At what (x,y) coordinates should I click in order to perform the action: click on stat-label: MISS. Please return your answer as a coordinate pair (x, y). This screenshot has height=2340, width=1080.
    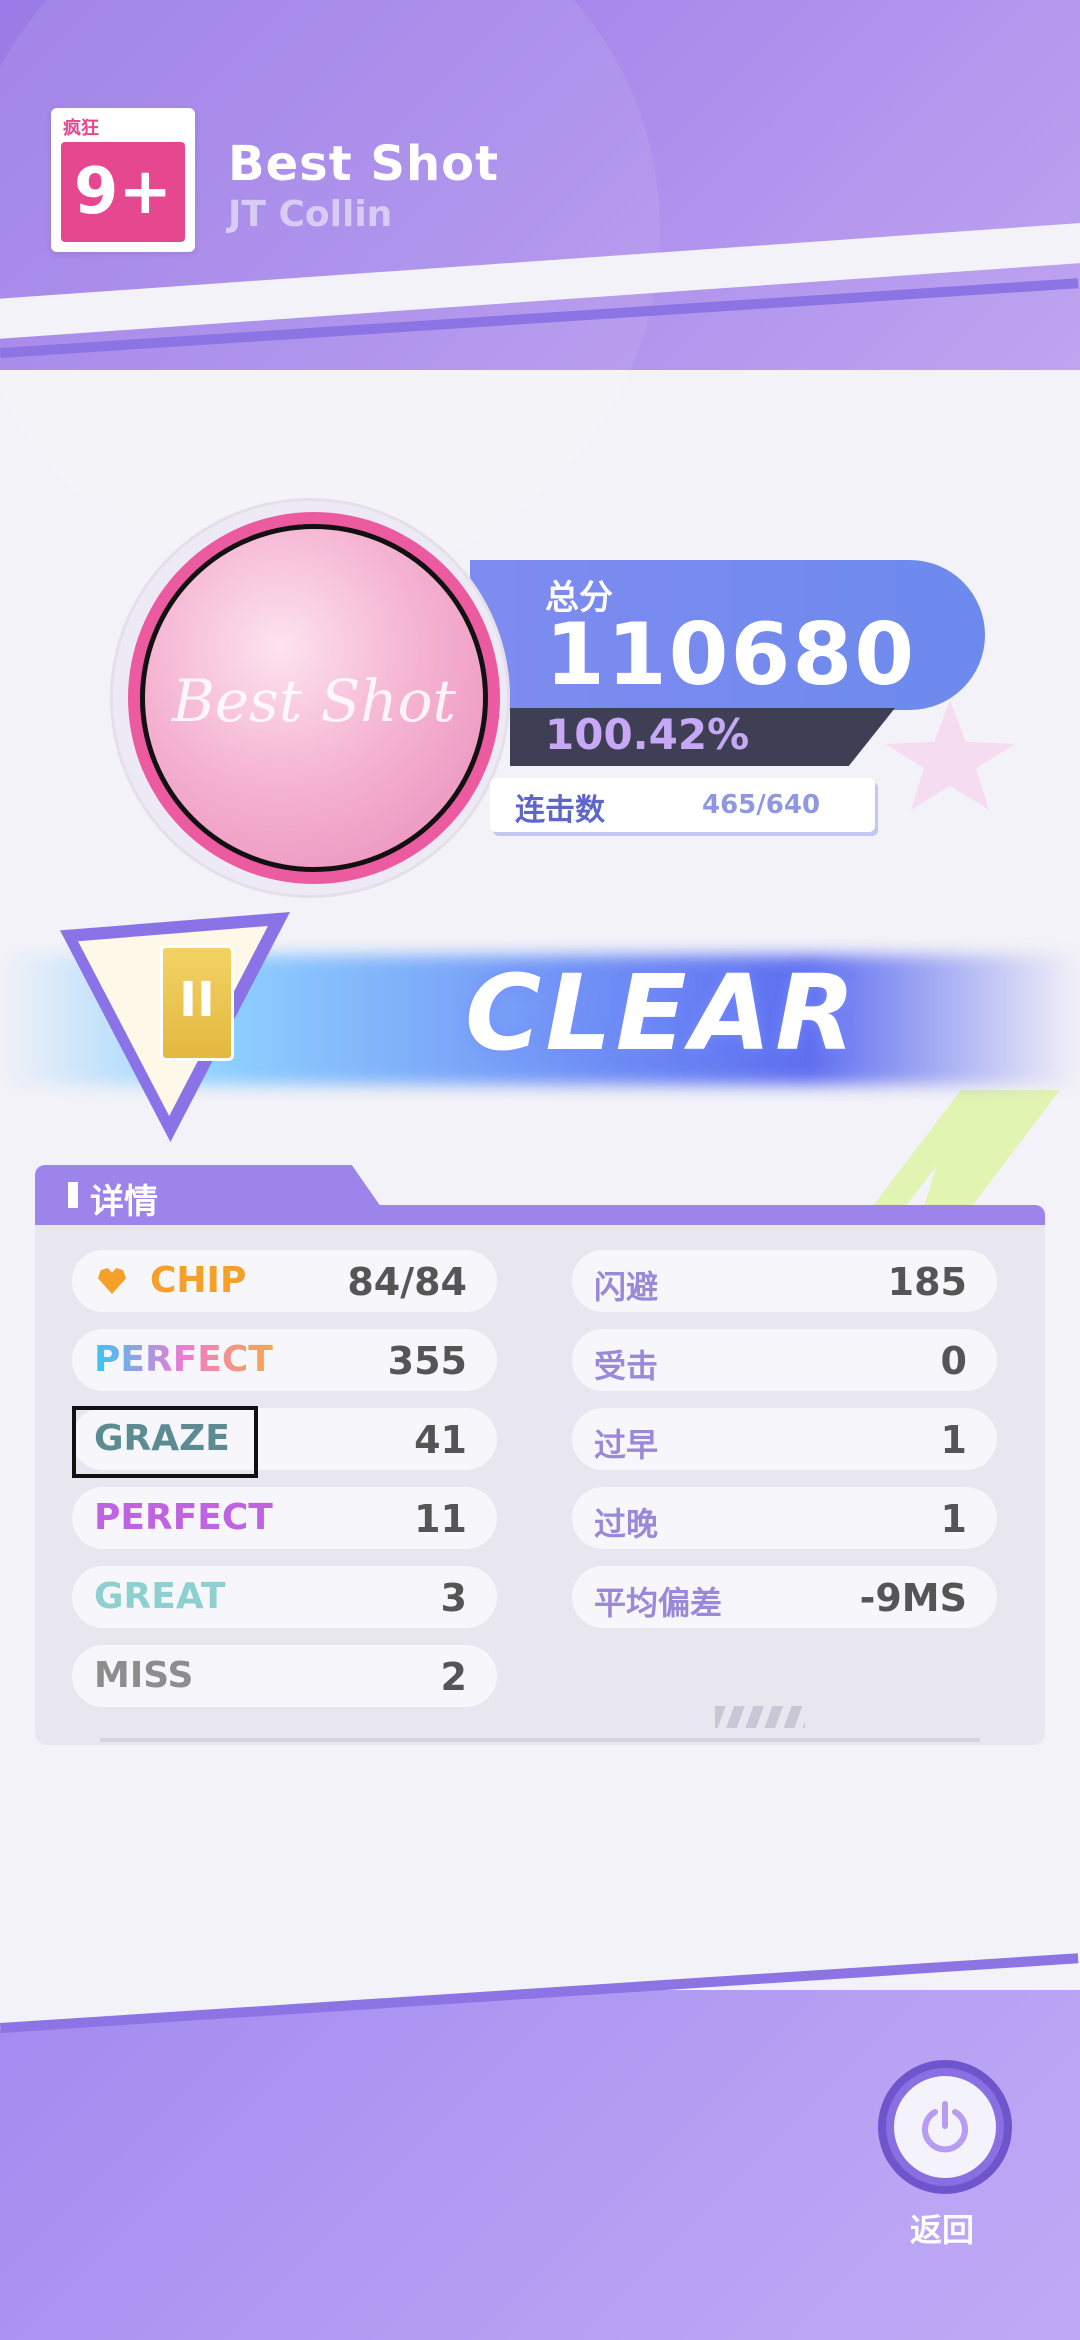
    Looking at the image, I should click on (144, 1675).